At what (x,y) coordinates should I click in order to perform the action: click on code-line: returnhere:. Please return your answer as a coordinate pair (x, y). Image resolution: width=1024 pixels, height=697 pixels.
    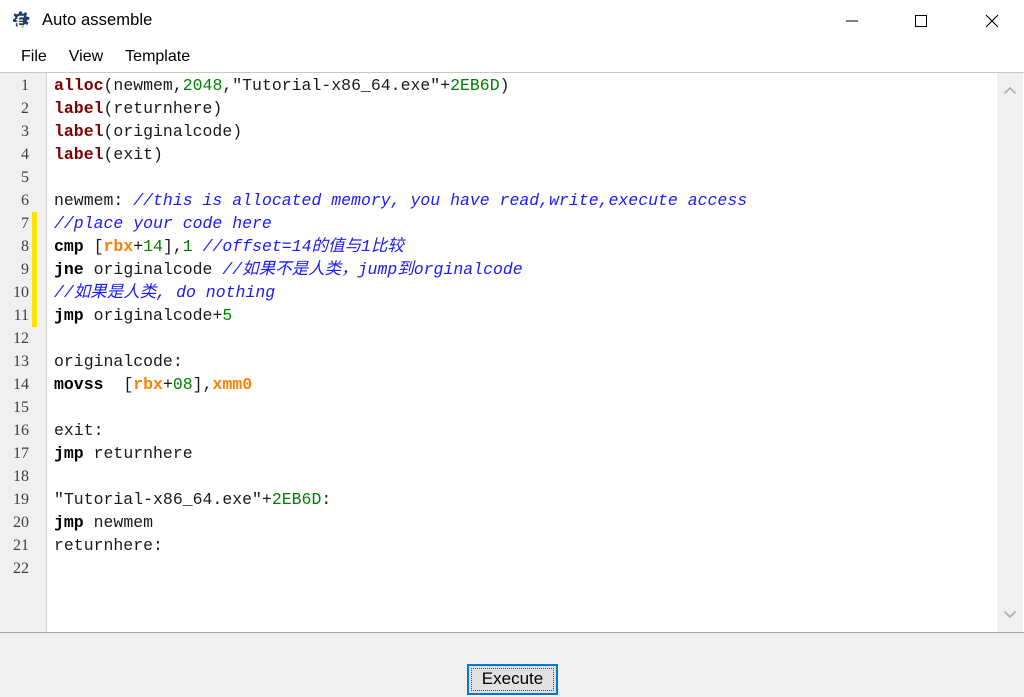
    Looking at the image, I should click on (108, 545).